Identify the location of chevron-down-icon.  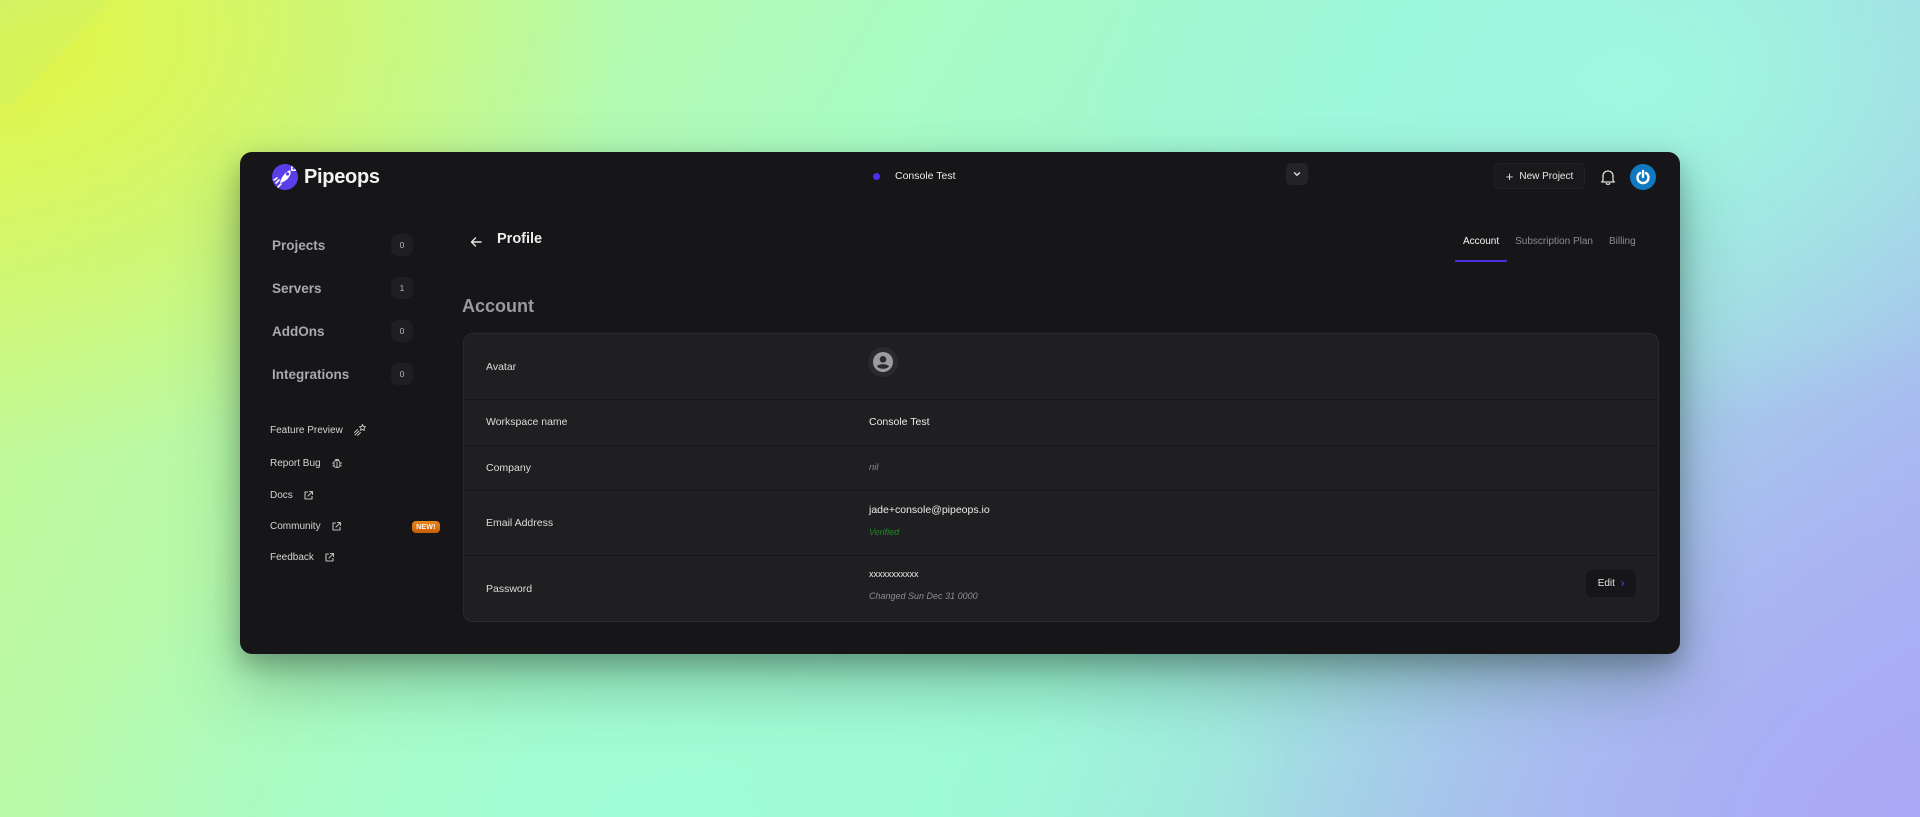
(1297, 174).